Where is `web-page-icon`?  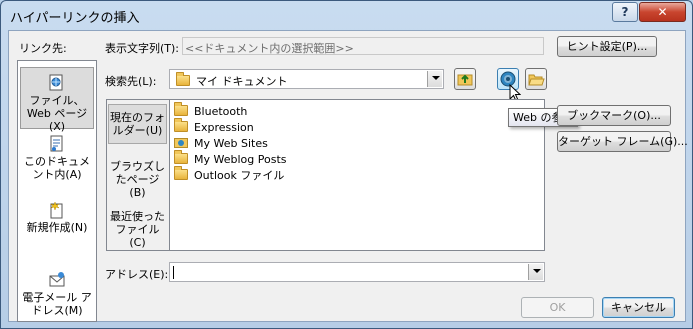 web-page-icon is located at coordinates (57, 83).